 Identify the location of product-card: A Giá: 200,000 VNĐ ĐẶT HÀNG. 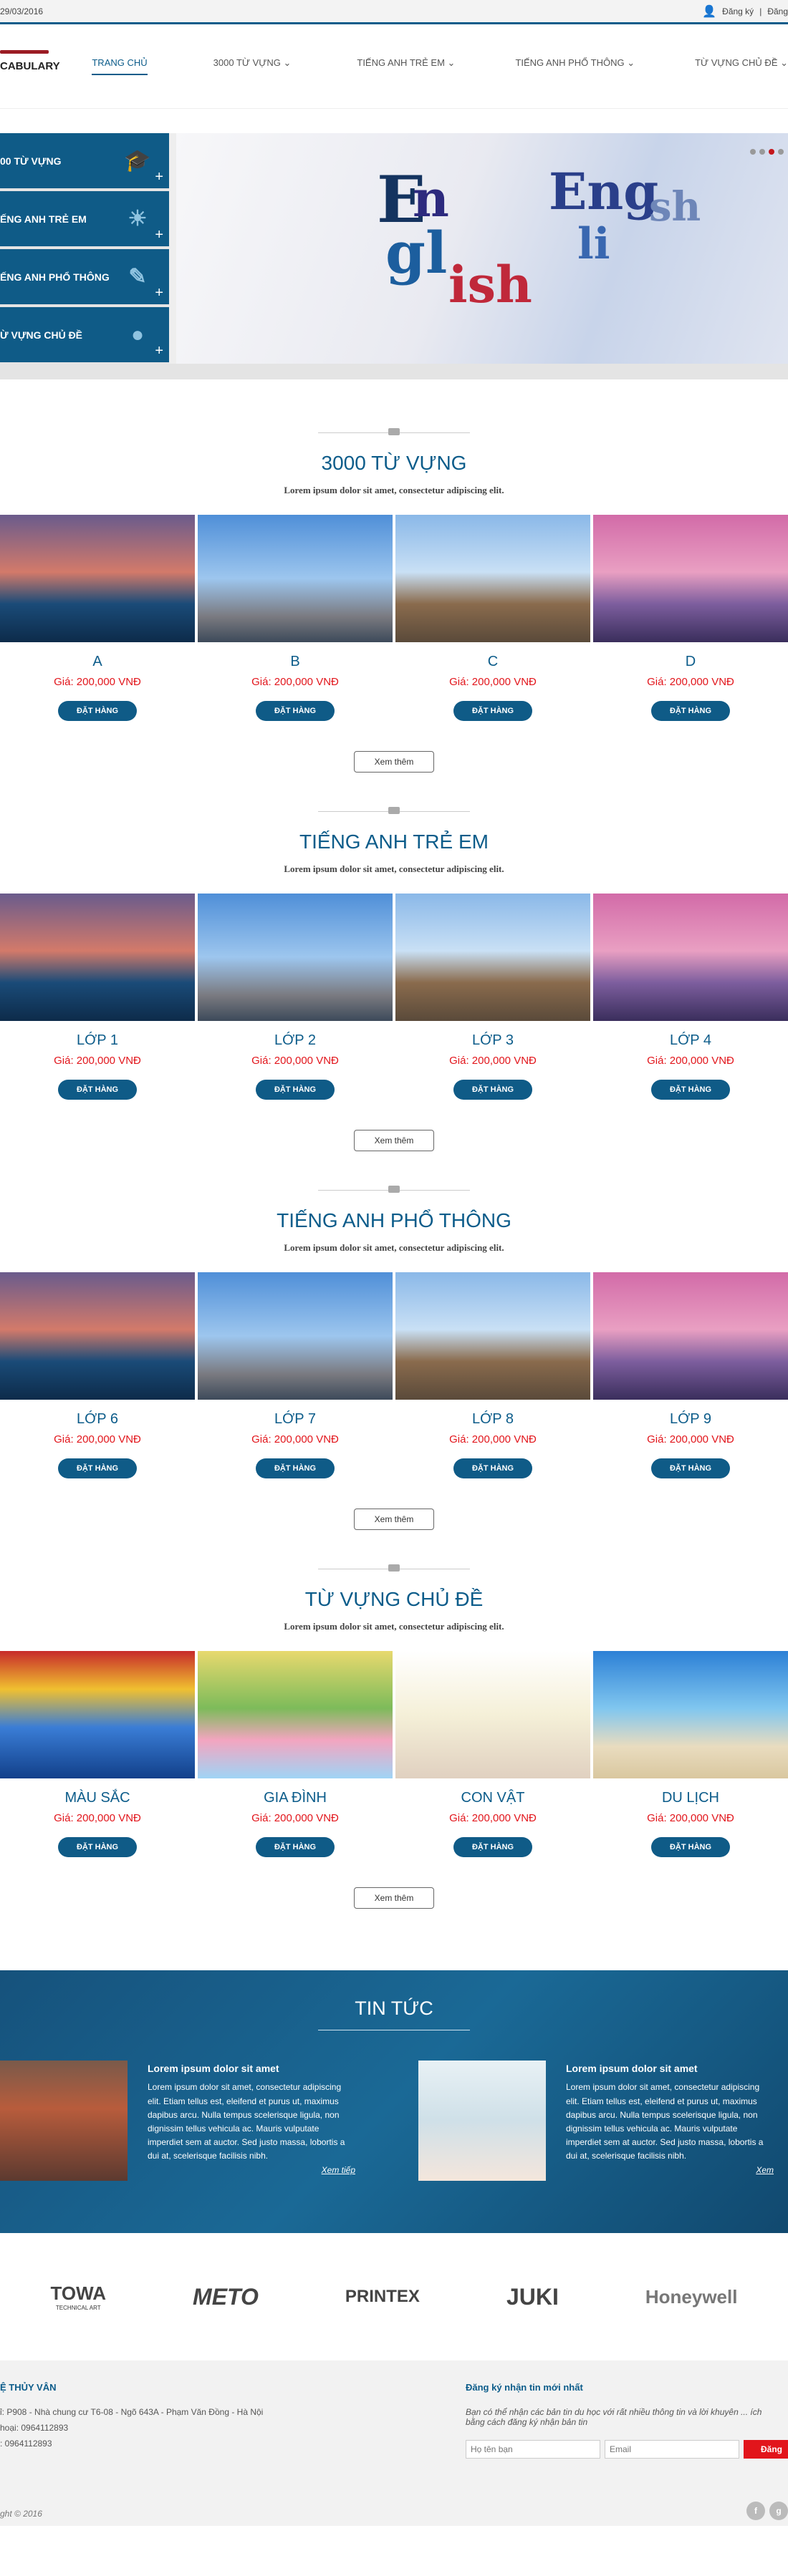
(97, 618).